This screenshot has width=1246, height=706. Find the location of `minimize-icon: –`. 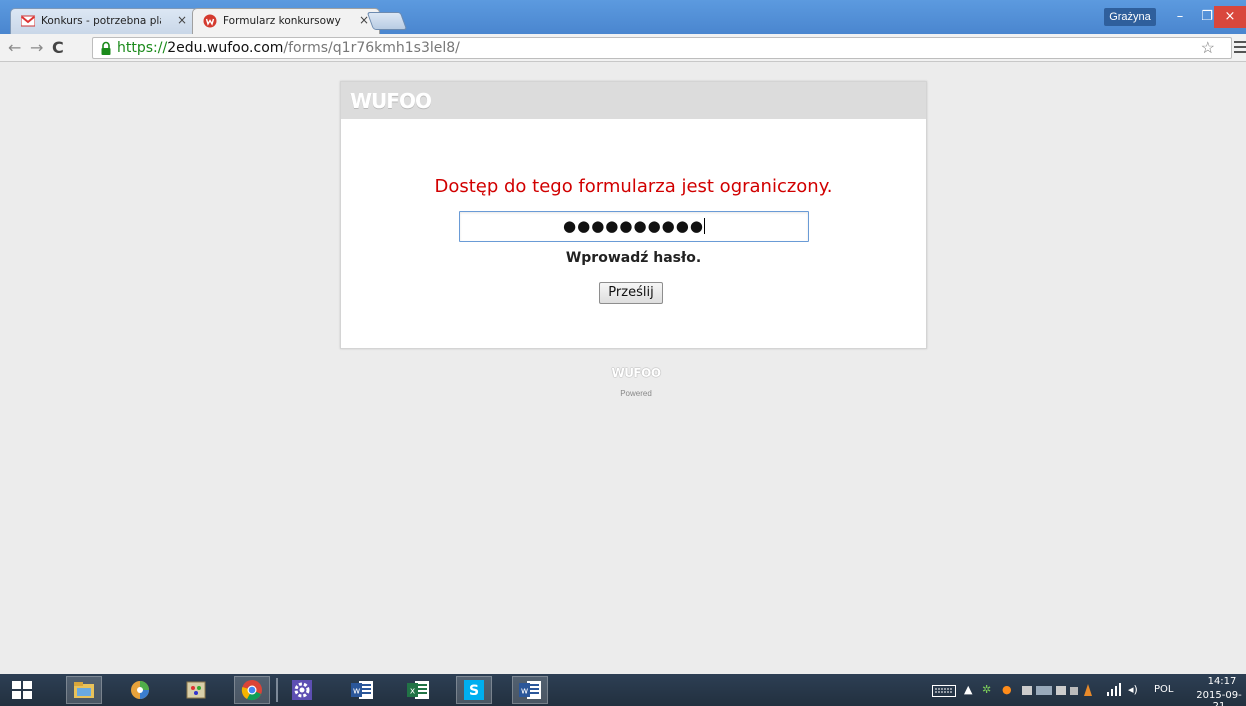

minimize-icon: – is located at coordinates (1180, 17).